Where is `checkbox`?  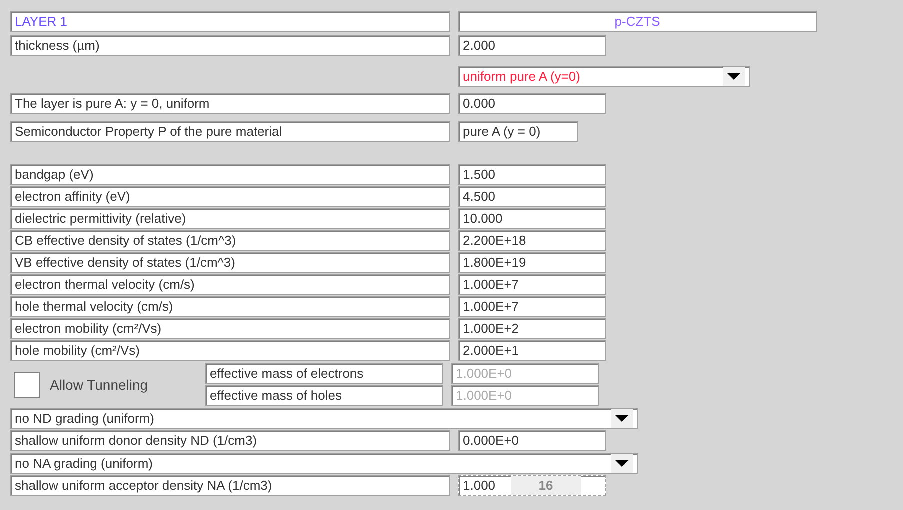
checkbox is located at coordinates (27, 385).